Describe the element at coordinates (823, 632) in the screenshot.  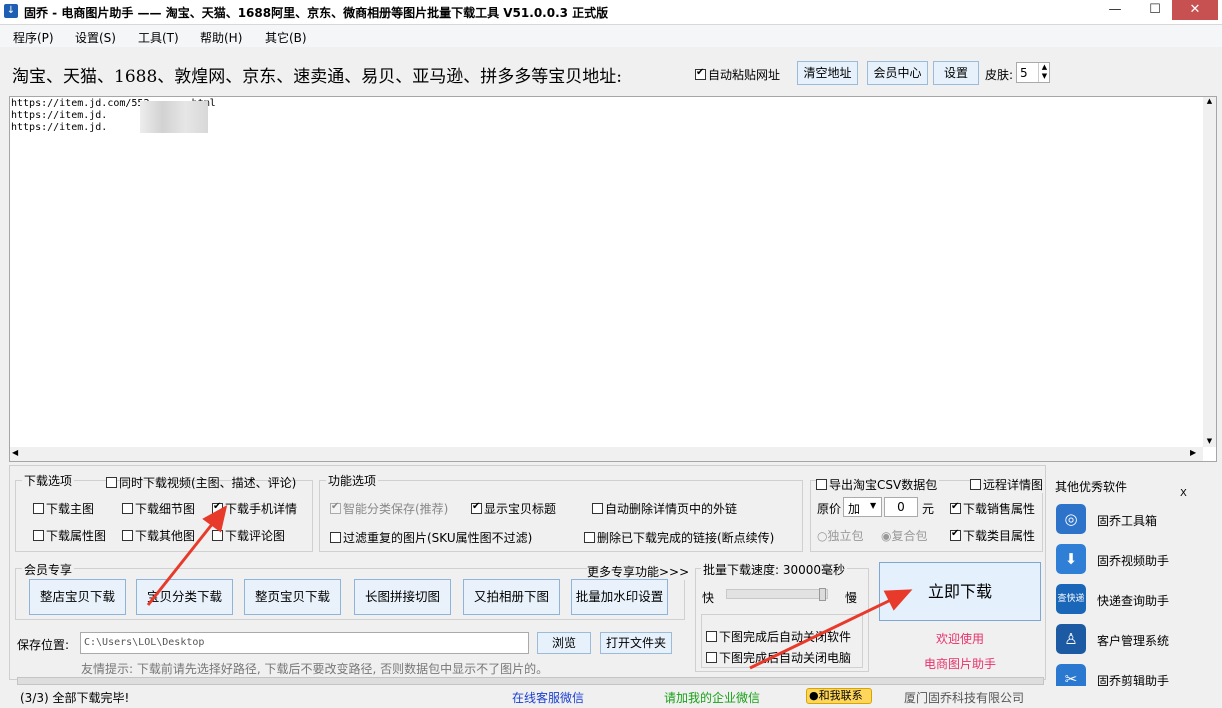
I see `arrow-to-download` at that location.